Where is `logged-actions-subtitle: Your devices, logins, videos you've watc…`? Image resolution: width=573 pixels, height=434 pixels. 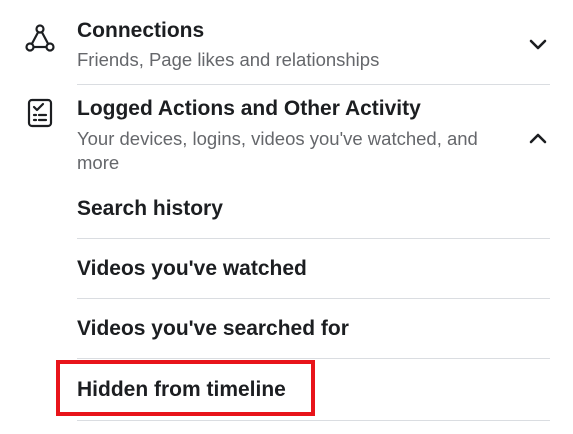
logged-actions-subtitle: Your devices, logins, videos you've watc… is located at coordinates (277, 150).